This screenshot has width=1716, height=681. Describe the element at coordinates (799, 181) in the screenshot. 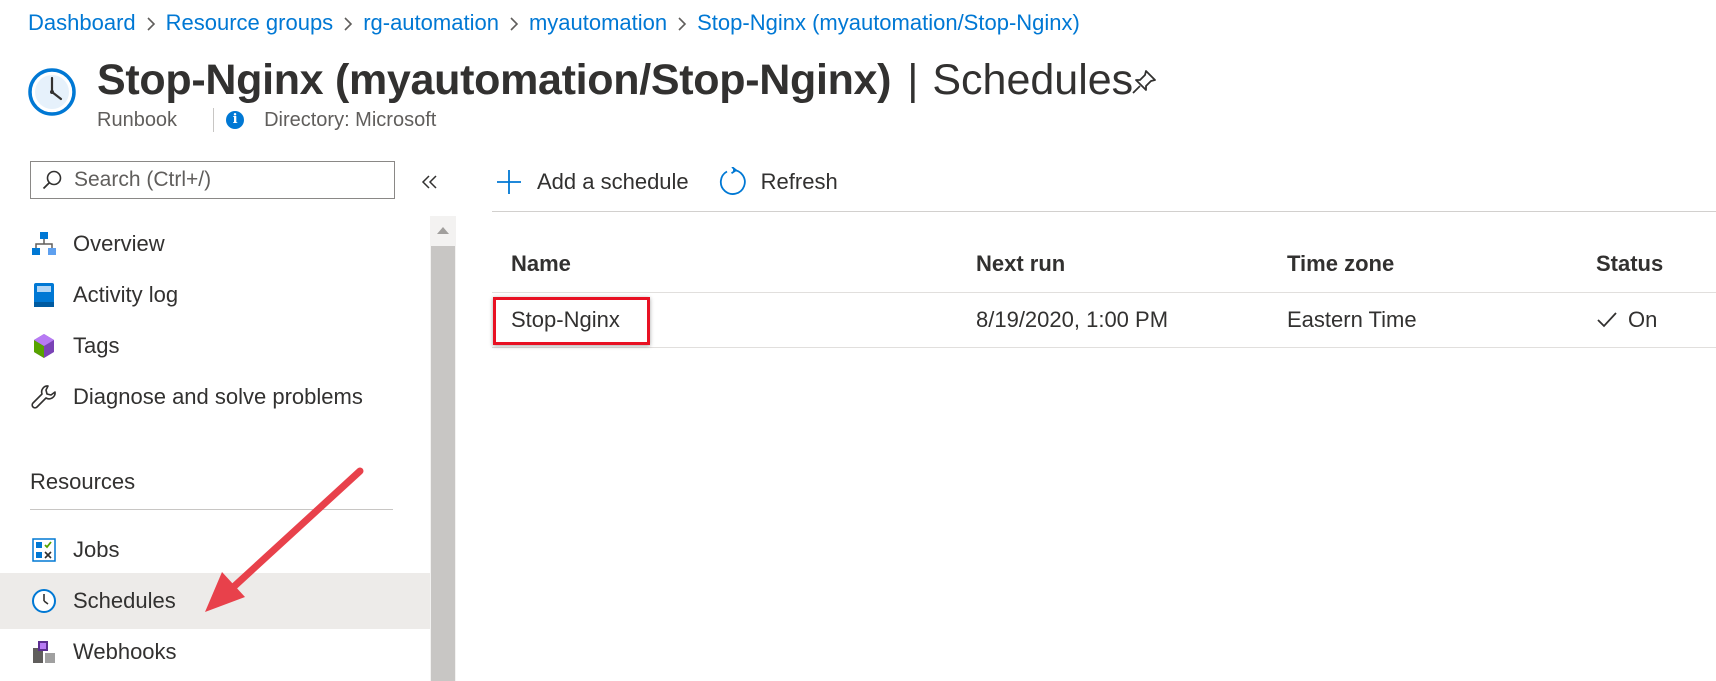

I see `refresh-label: Refresh` at that location.